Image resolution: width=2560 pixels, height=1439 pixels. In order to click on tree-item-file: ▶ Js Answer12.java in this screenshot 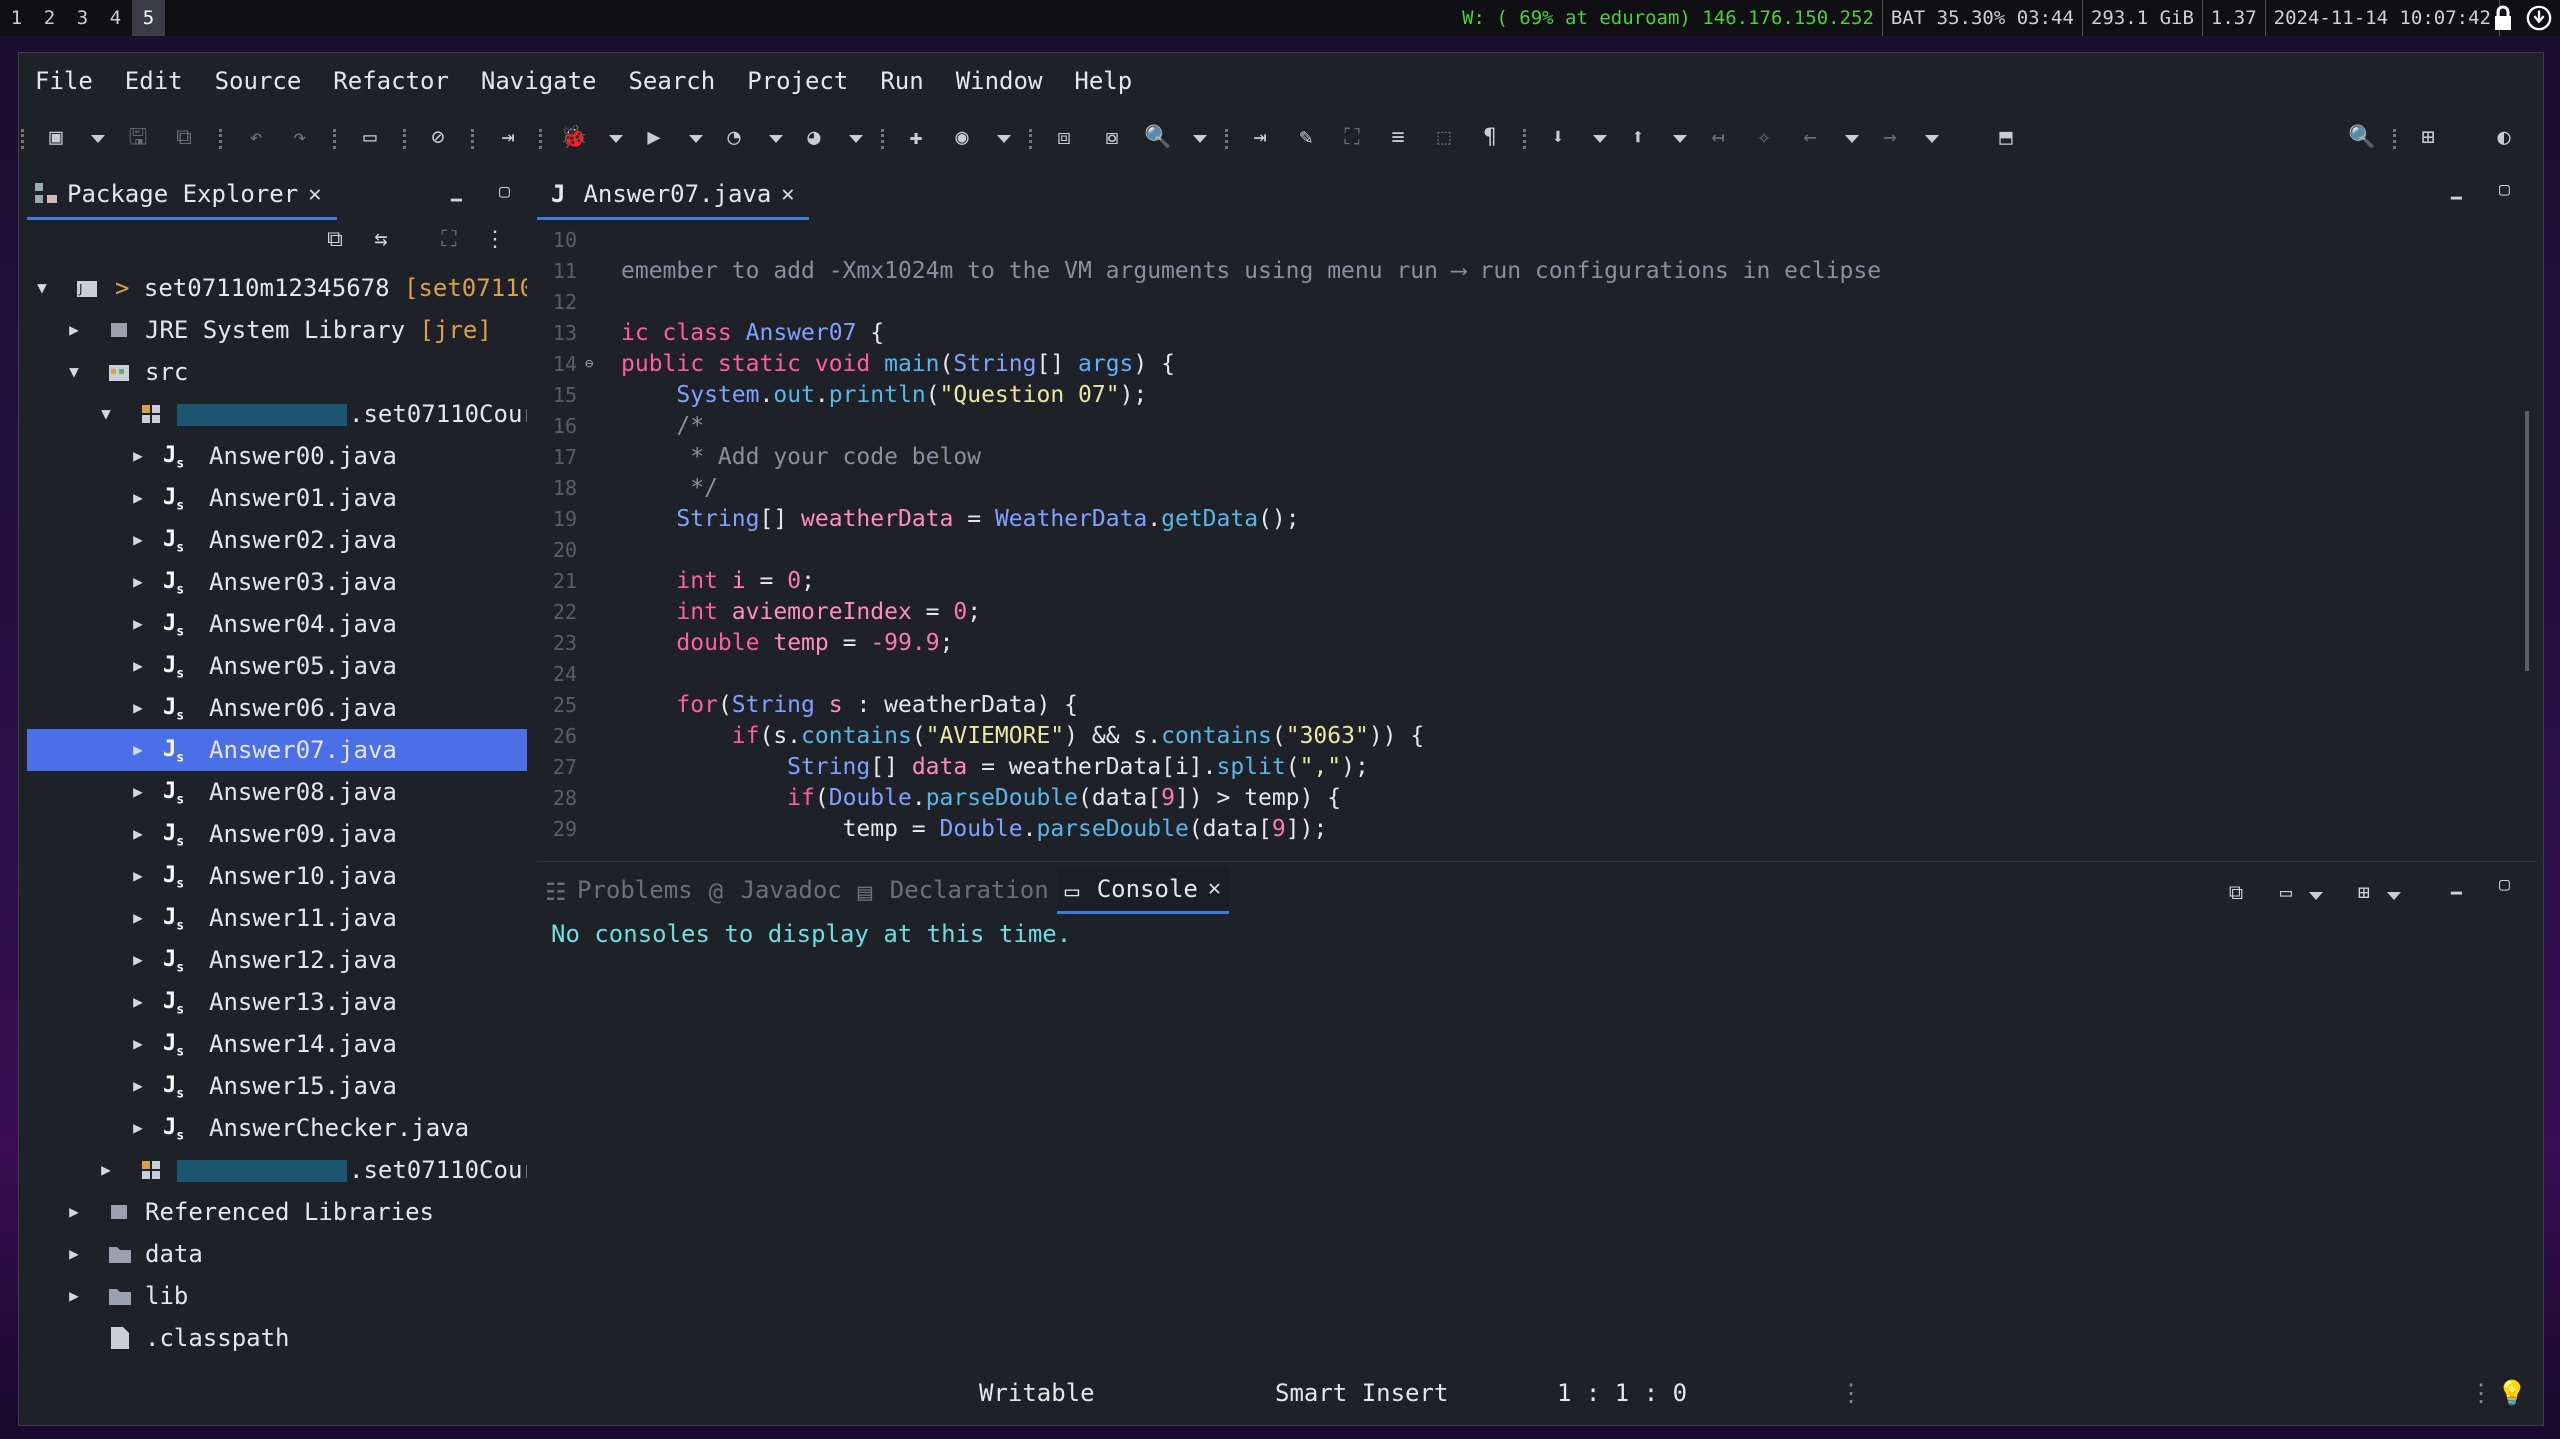, I will do `click(277, 960)`.